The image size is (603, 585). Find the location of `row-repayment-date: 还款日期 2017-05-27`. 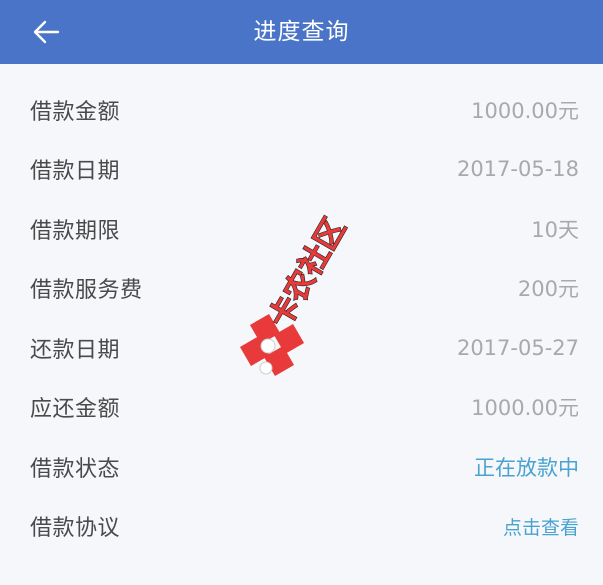

row-repayment-date: 还款日期 2017-05-27 is located at coordinates (301, 348).